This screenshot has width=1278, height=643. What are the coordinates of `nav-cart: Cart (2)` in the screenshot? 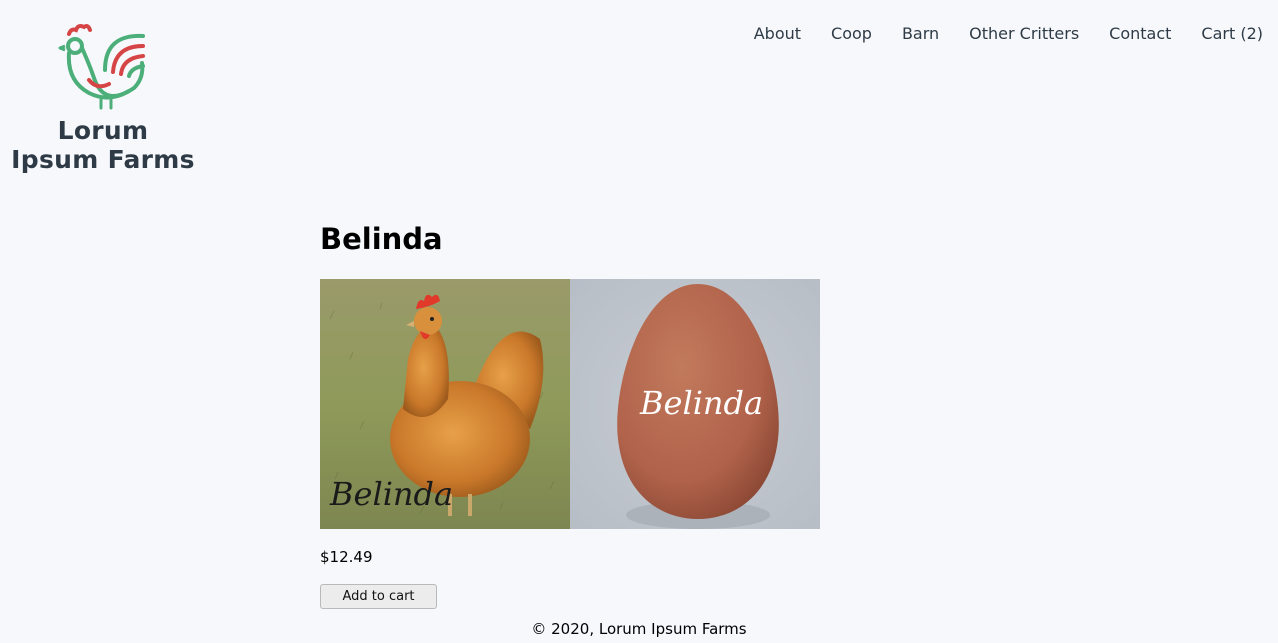 It's located at (1232, 34).